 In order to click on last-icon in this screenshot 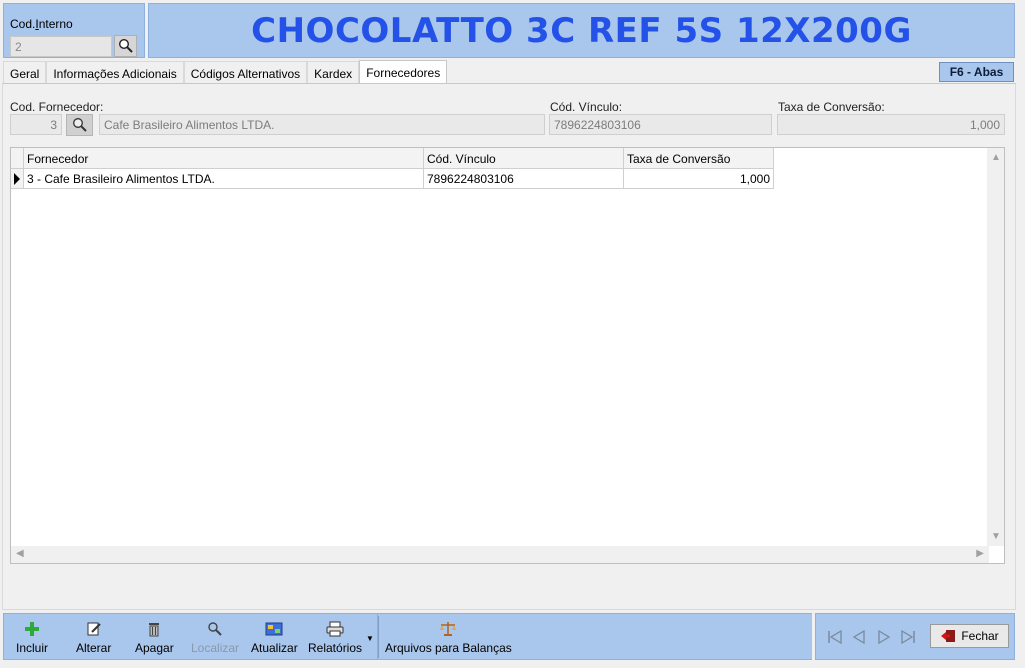, I will do `click(908, 637)`.